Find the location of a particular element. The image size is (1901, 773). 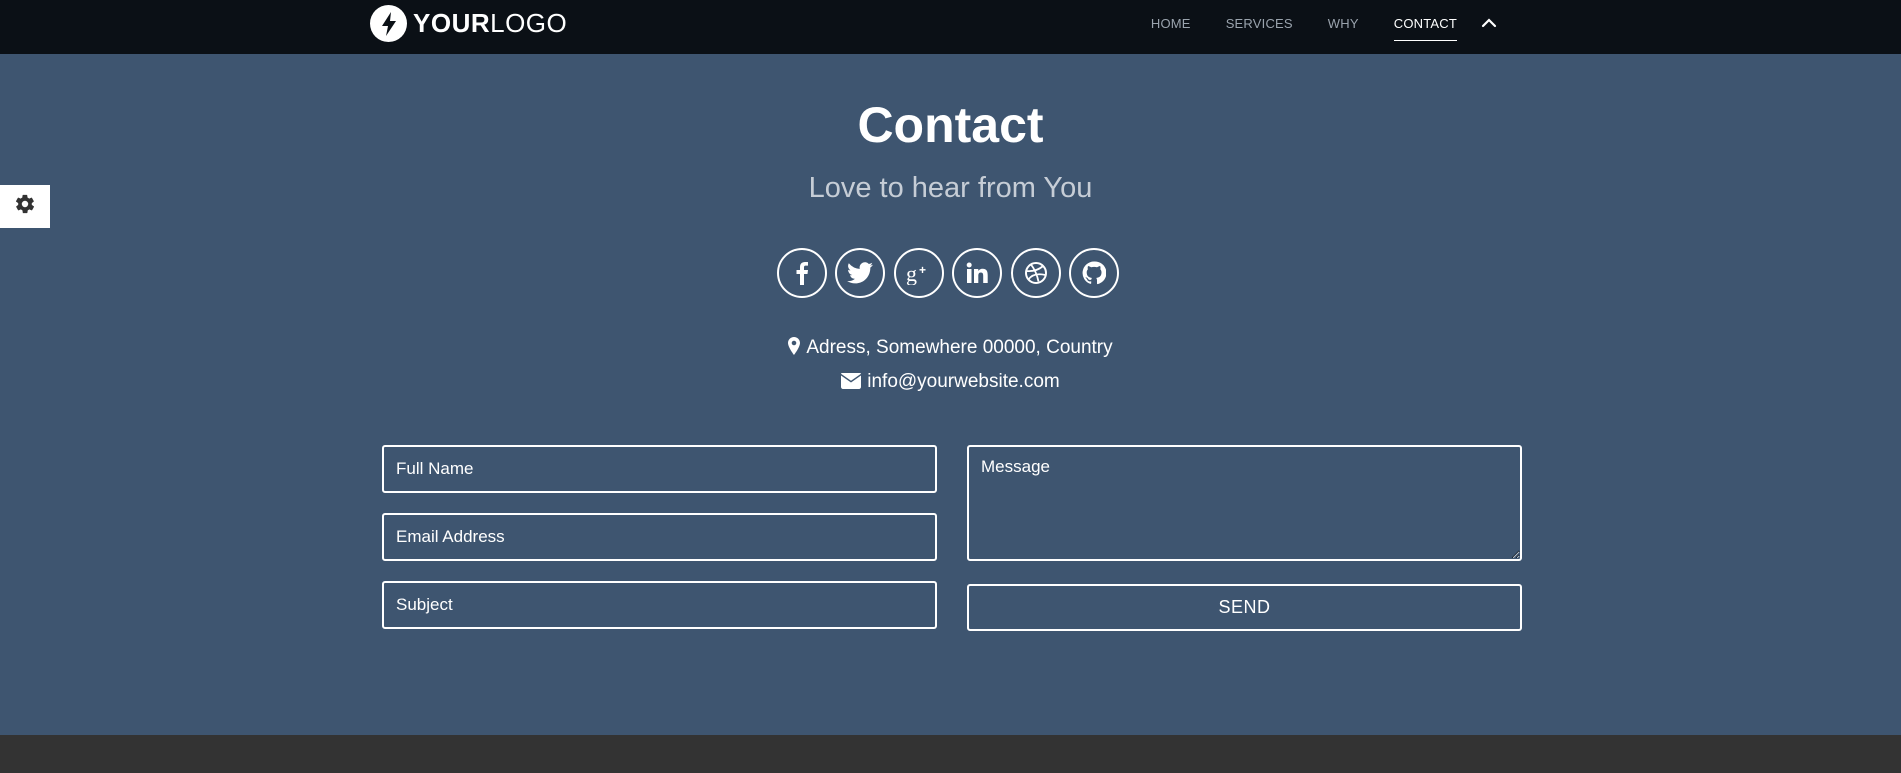

logo-text-bold: YOUR is located at coordinates (452, 23).